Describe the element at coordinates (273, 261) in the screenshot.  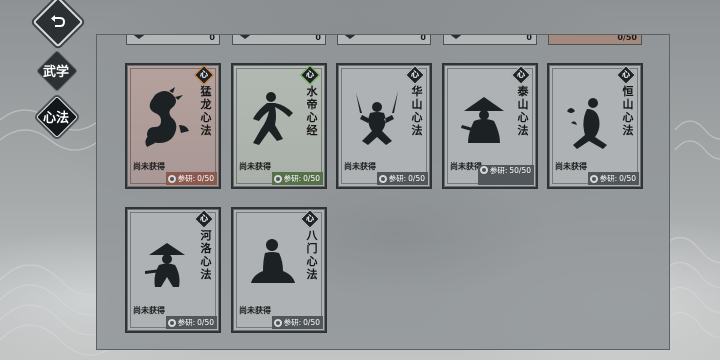
I see `meditator-icon` at that location.